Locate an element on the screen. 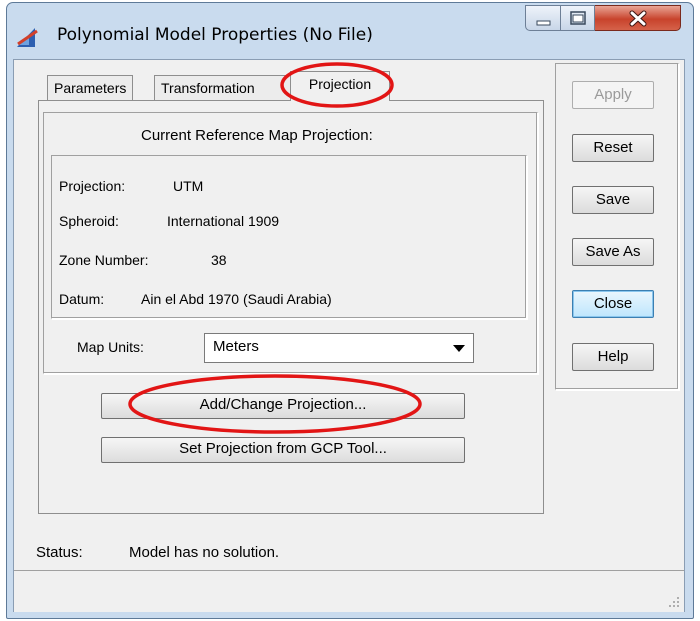 The image size is (700, 621). spheroid-label: Spheroid: is located at coordinates (89, 221).